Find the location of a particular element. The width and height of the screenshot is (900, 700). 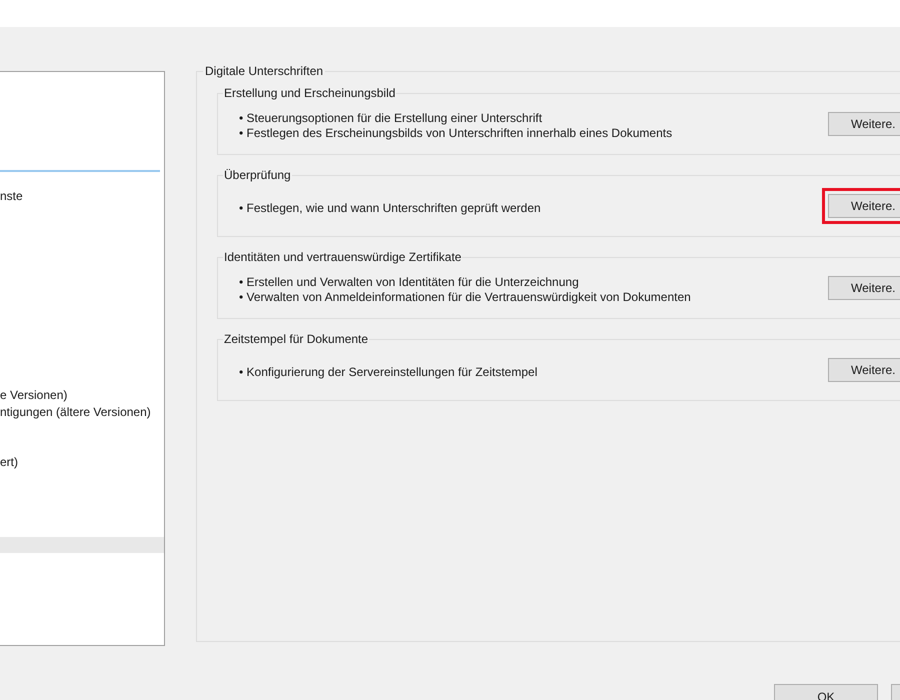

list-item: ert) is located at coordinates (82, 462).